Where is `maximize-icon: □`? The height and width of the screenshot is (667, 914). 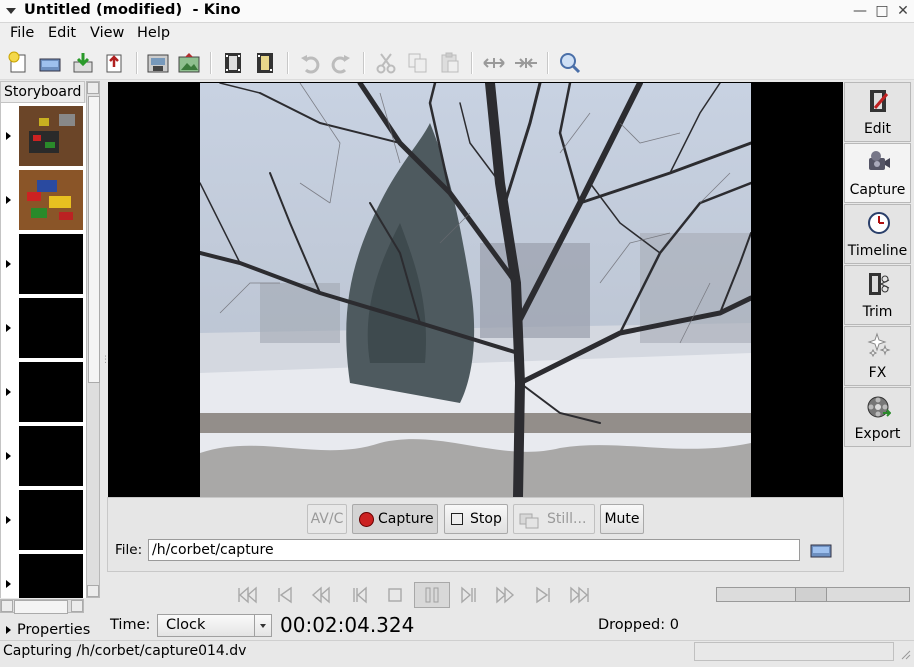 maximize-icon: □ is located at coordinates (882, 11).